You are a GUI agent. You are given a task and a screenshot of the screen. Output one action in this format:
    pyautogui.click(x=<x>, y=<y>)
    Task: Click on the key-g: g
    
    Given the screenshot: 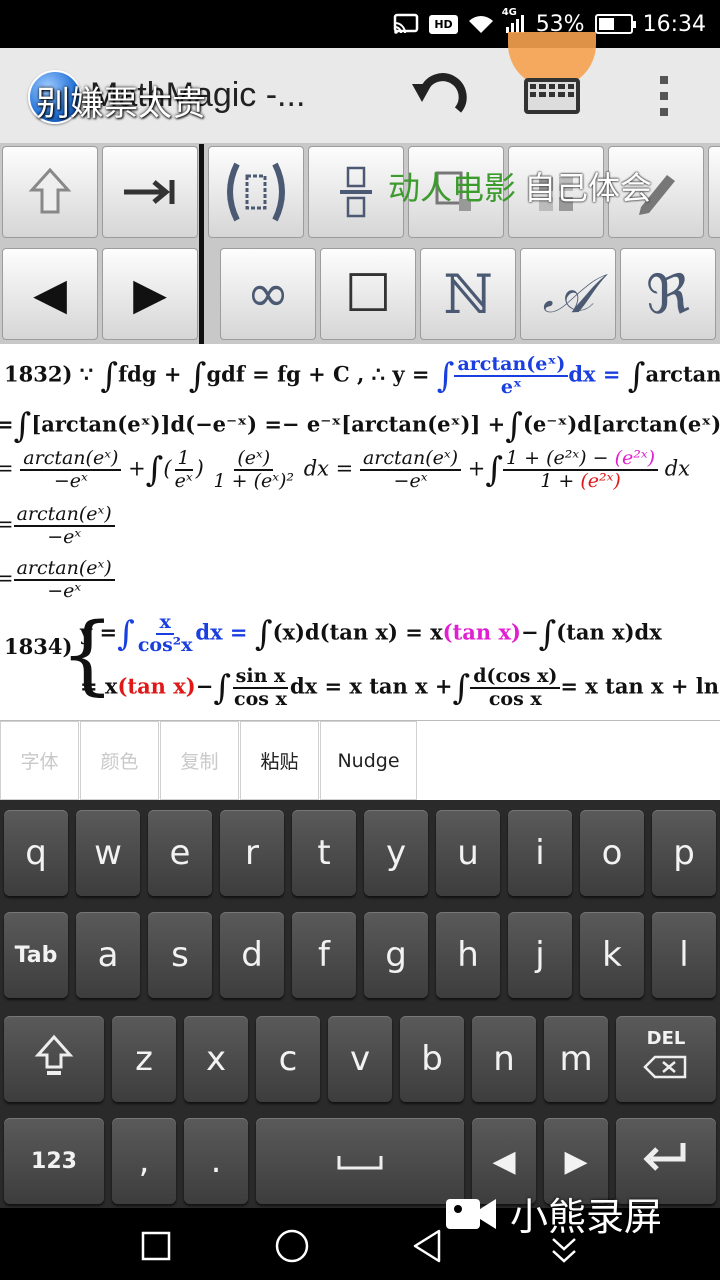 What is the action you would take?
    pyautogui.click(x=396, y=955)
    